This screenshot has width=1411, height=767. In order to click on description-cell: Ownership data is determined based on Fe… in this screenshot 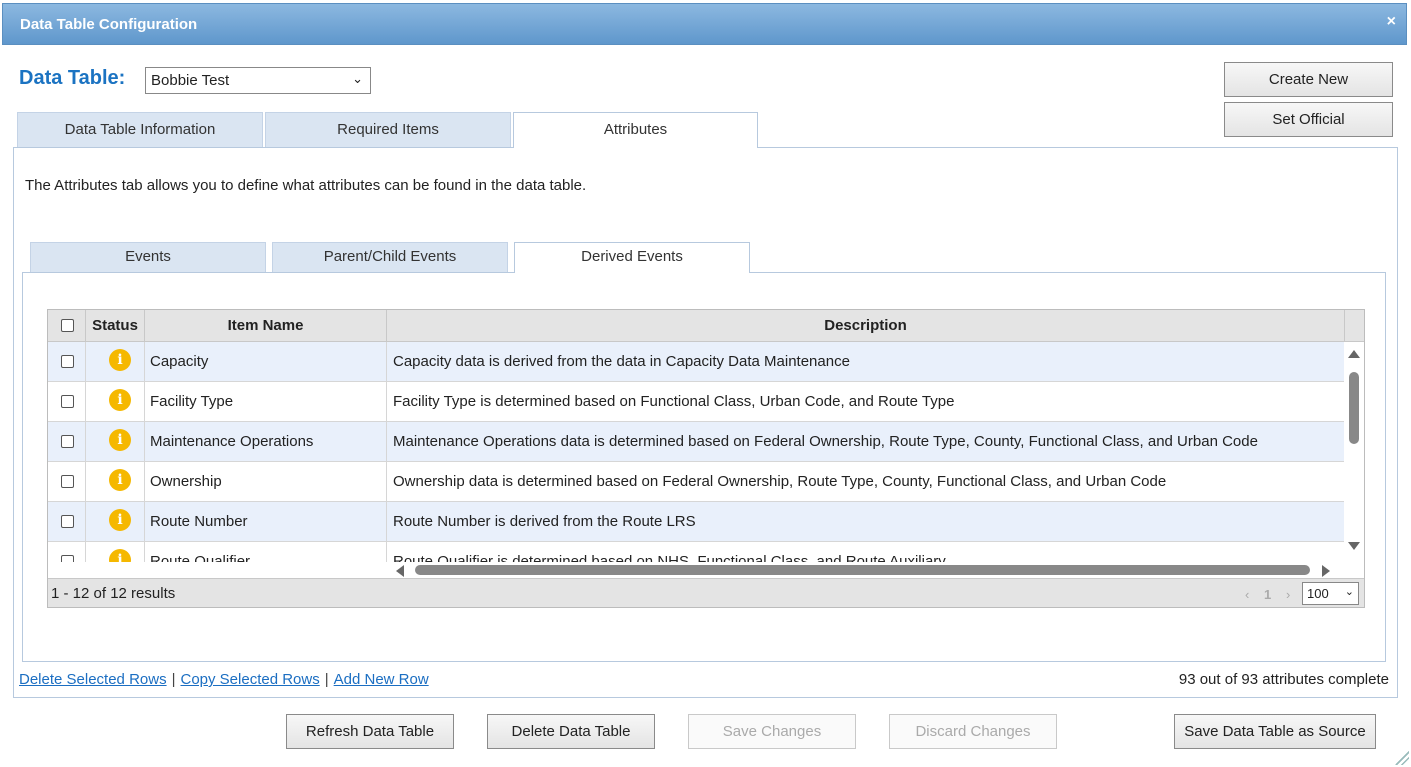, I will do `click(780, 481)`.